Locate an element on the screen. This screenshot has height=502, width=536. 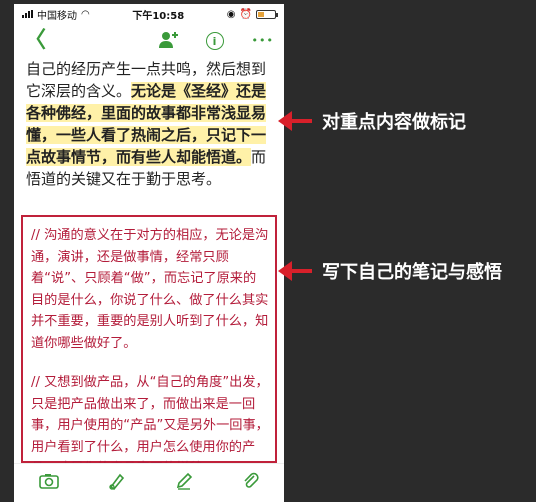
signal-icon is located at coordinates (27, 14).